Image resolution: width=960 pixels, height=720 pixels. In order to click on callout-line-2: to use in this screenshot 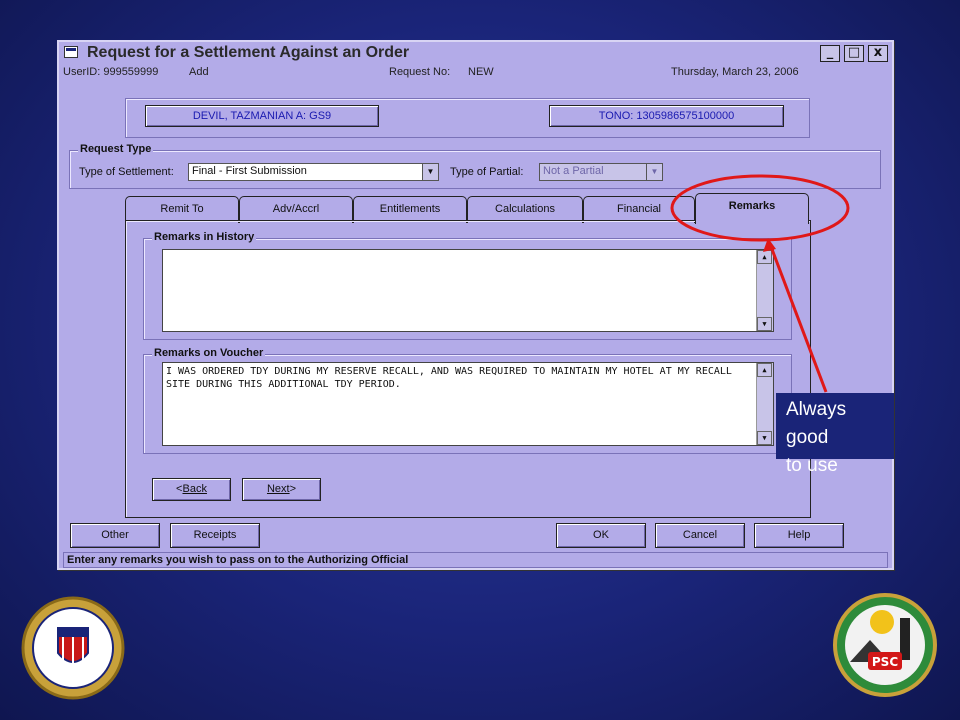, I will do `click(812, 465)`.